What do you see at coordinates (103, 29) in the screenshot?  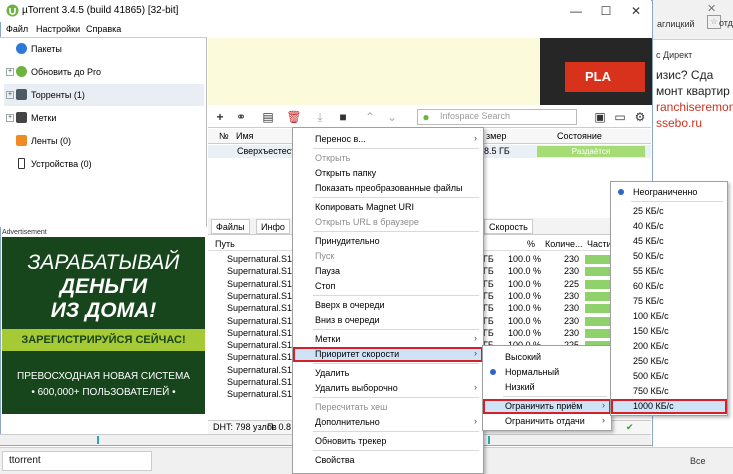 I see `menu-help: Справка` at bounding box center [103, 29].